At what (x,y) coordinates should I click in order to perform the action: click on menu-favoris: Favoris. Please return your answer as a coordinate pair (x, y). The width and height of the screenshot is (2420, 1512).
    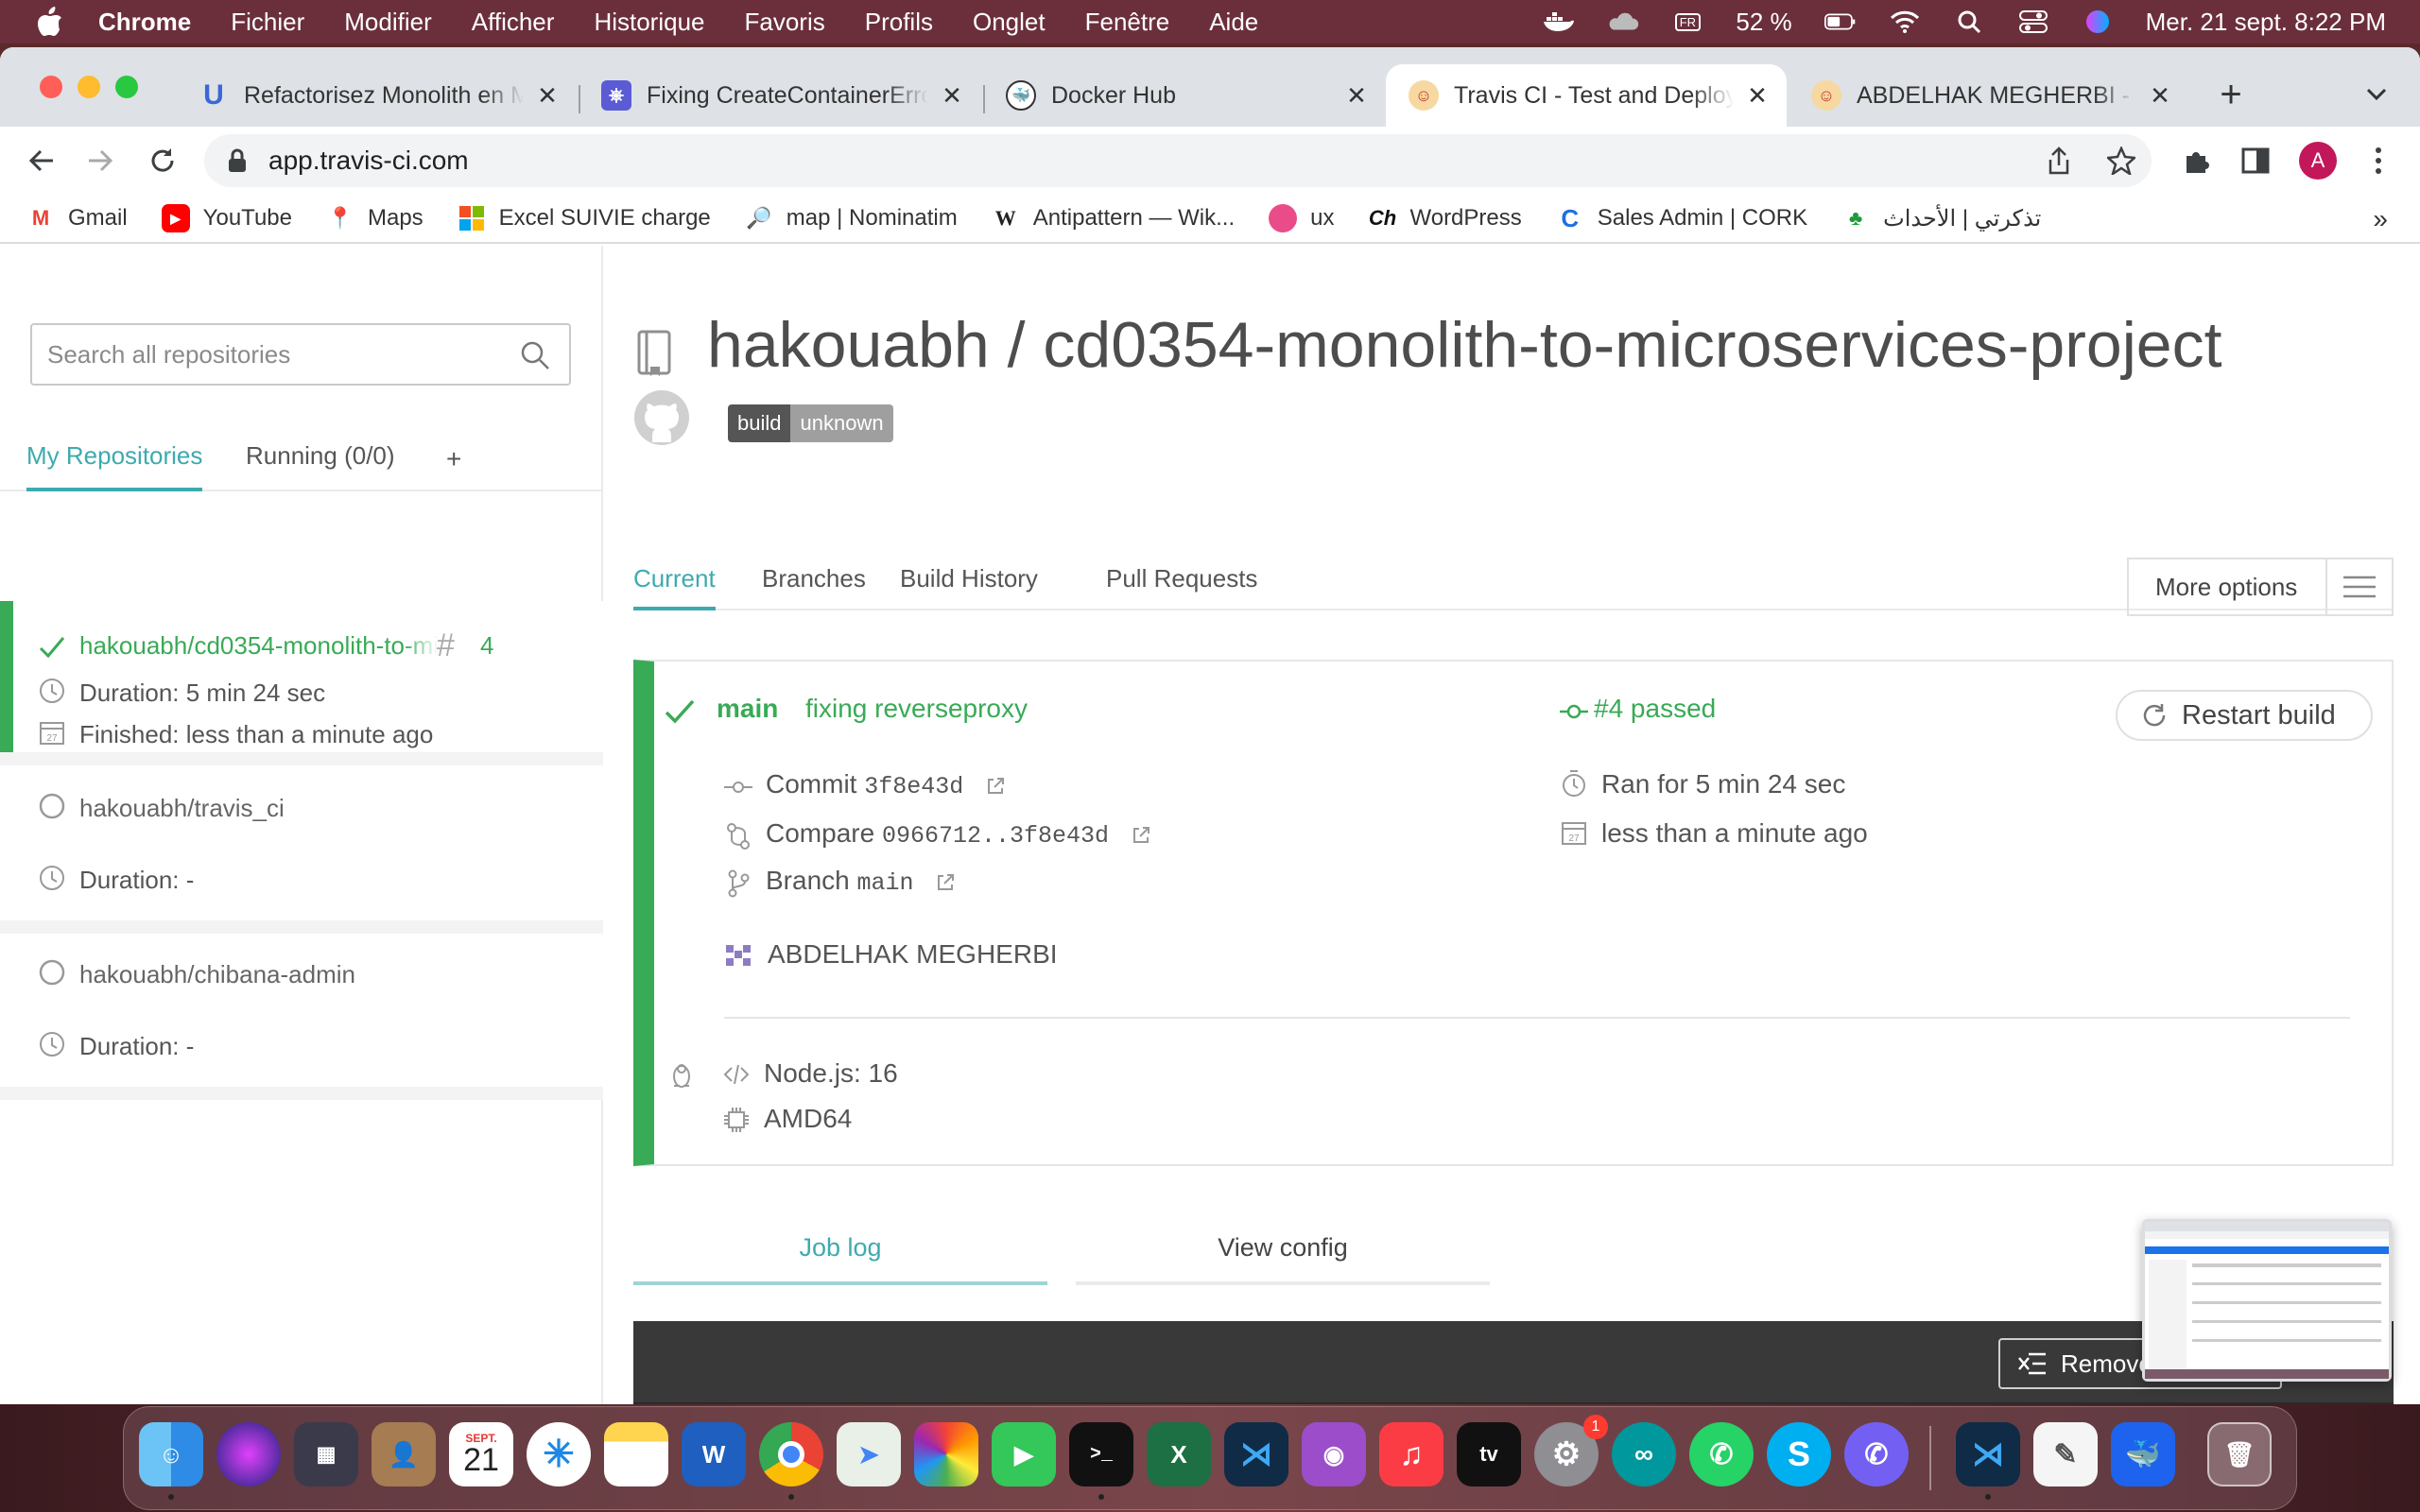
    Looking at the image, I should click on (785, 22).